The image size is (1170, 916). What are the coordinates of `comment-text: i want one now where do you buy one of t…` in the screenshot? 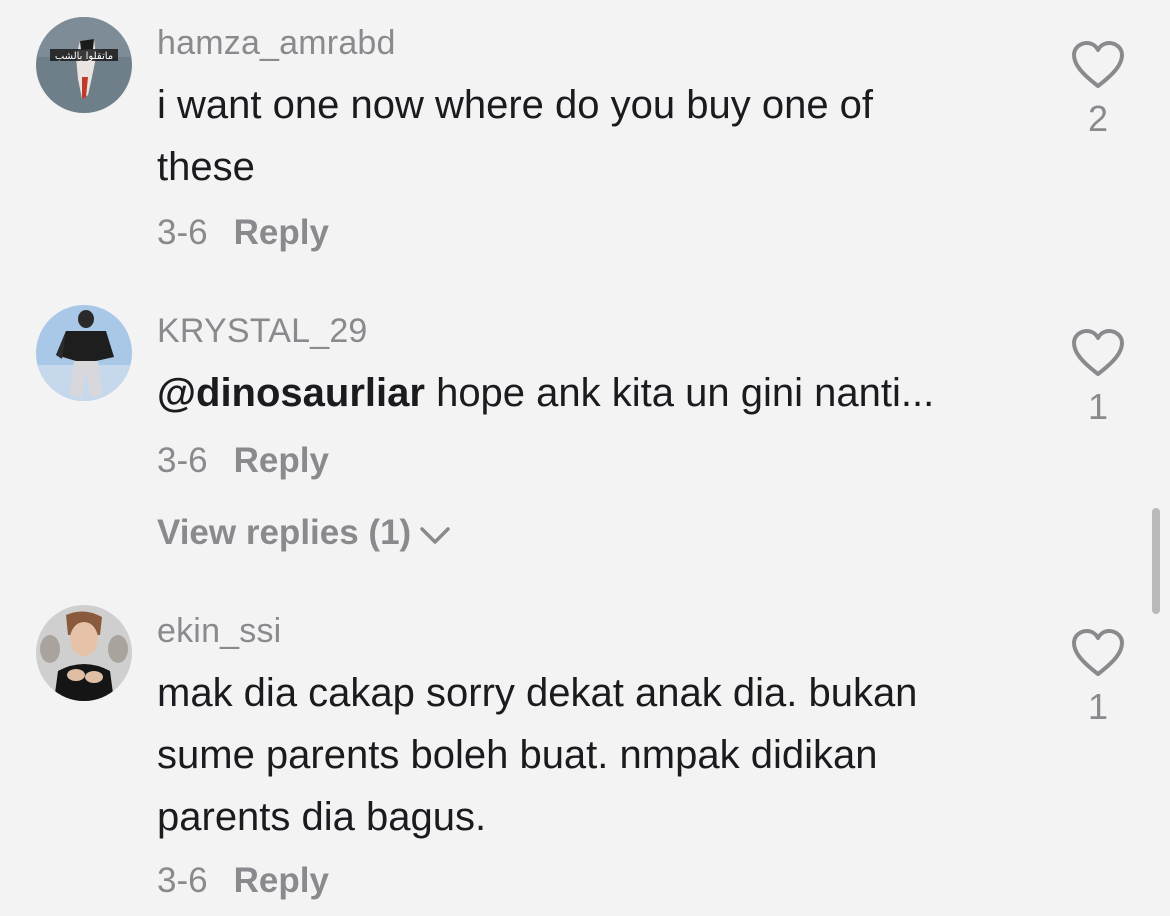 It's located at (515, 136).